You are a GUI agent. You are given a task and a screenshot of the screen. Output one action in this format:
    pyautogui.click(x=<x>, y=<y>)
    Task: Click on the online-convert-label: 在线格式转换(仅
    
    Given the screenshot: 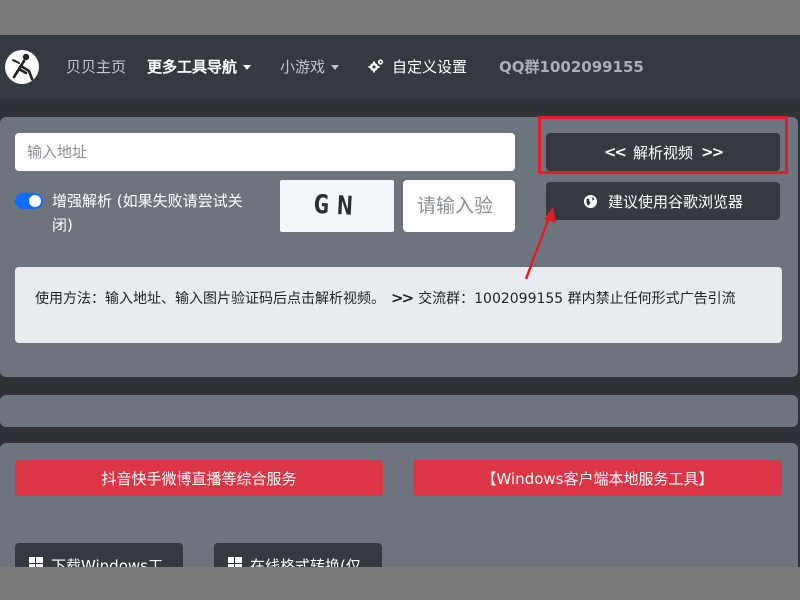 What is the action you would take?
    pyautogui.click(x=305, y=562)
    